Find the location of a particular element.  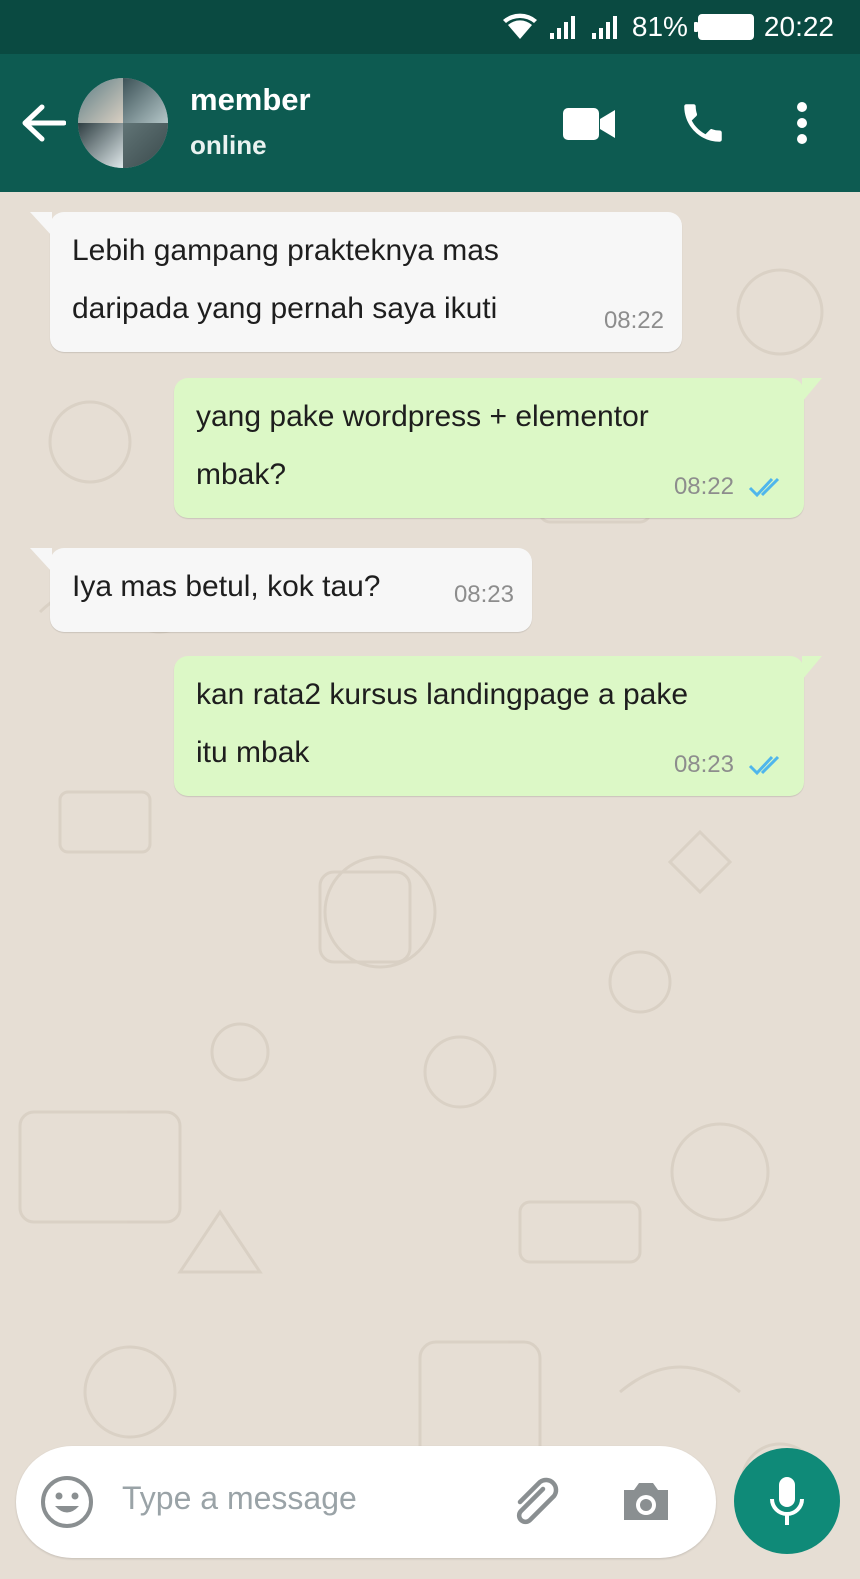

message-bubble-incoming: Iya mas betul, kok tau? 08:23 is located at coordinates (281, 590).